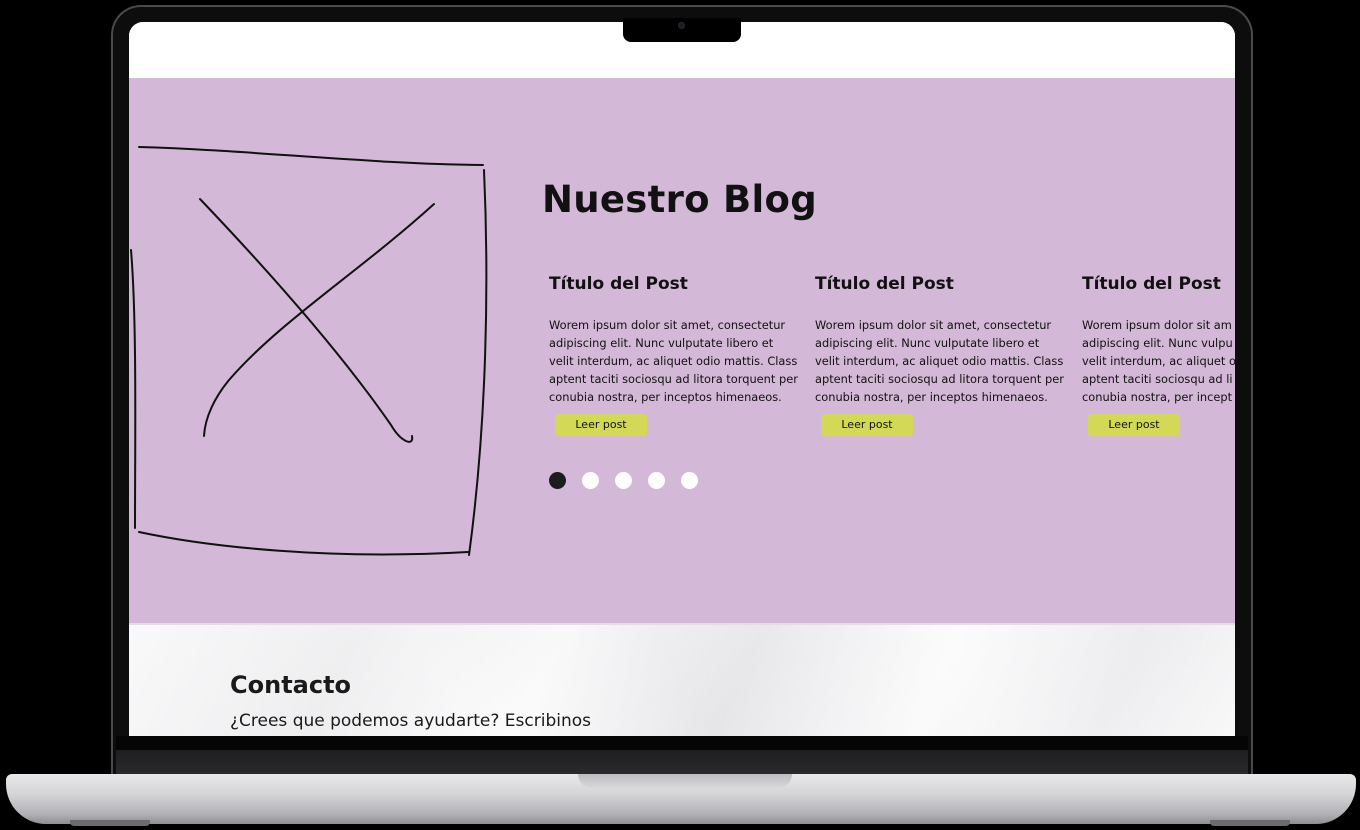  What do you see at coordinates (1157, 379) in the screenshot?
I see `excerpt-line: aptent taciti sociosqu ad li` at bounding box center [1157, 379].